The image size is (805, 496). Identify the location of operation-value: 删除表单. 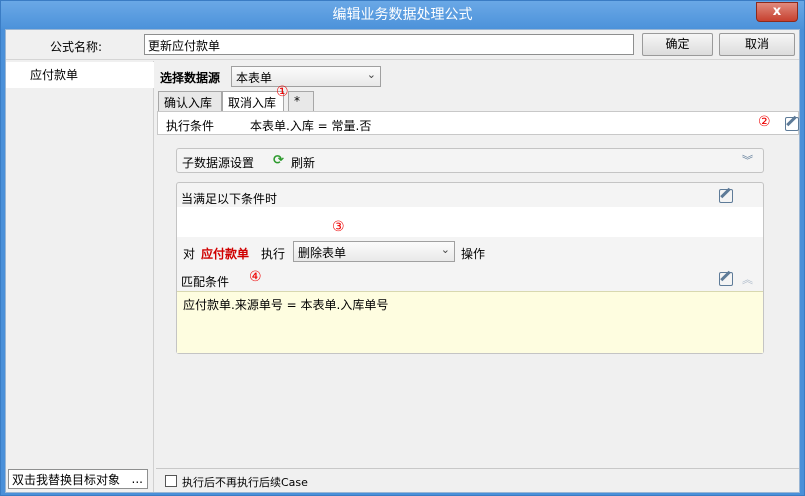
(322, 253).